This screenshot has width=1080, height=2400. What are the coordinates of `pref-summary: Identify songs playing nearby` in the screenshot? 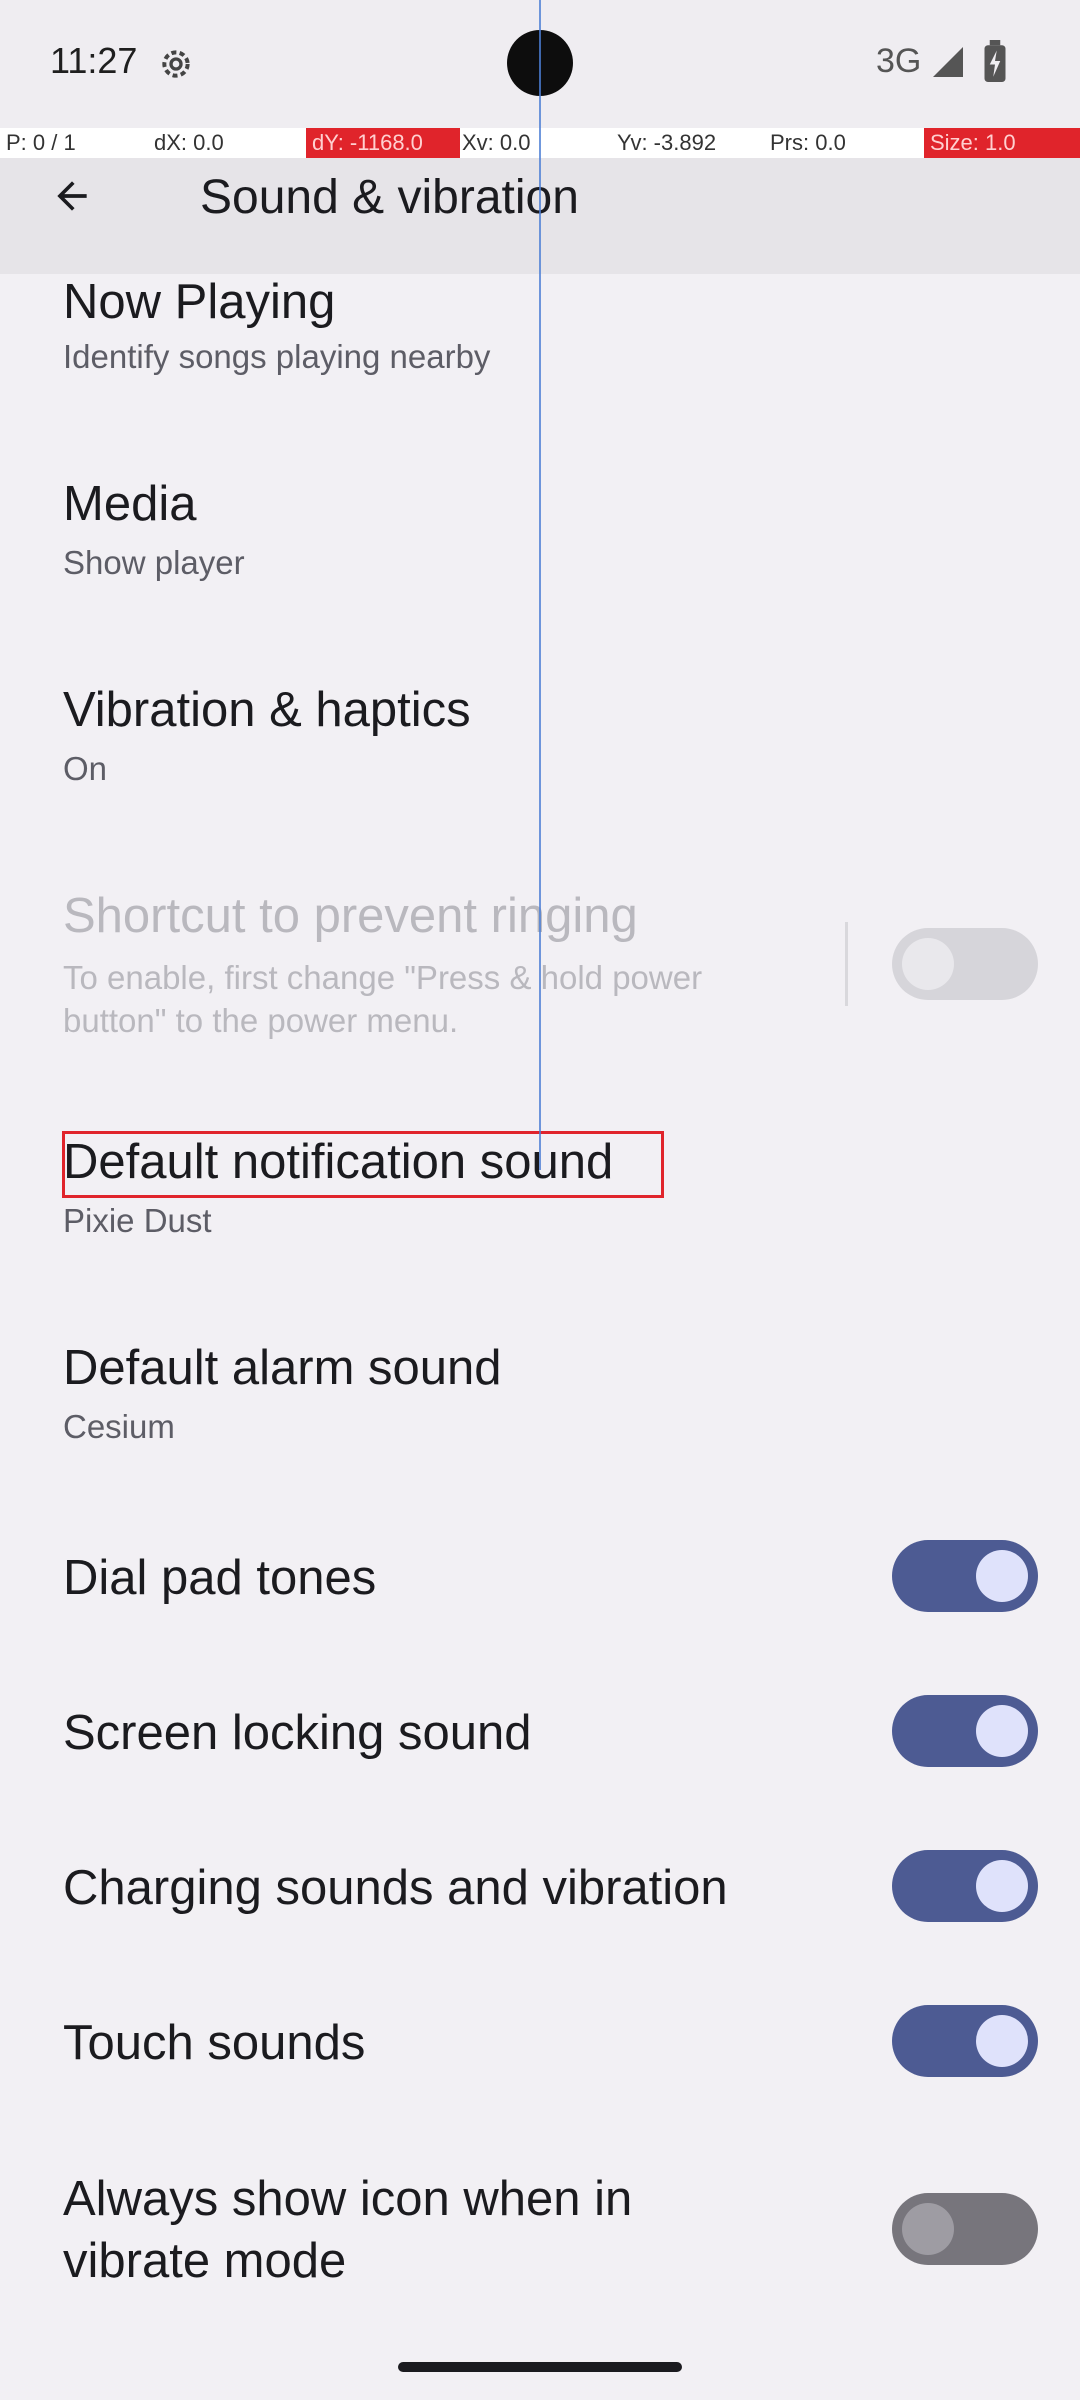 It's located at (277, 356).